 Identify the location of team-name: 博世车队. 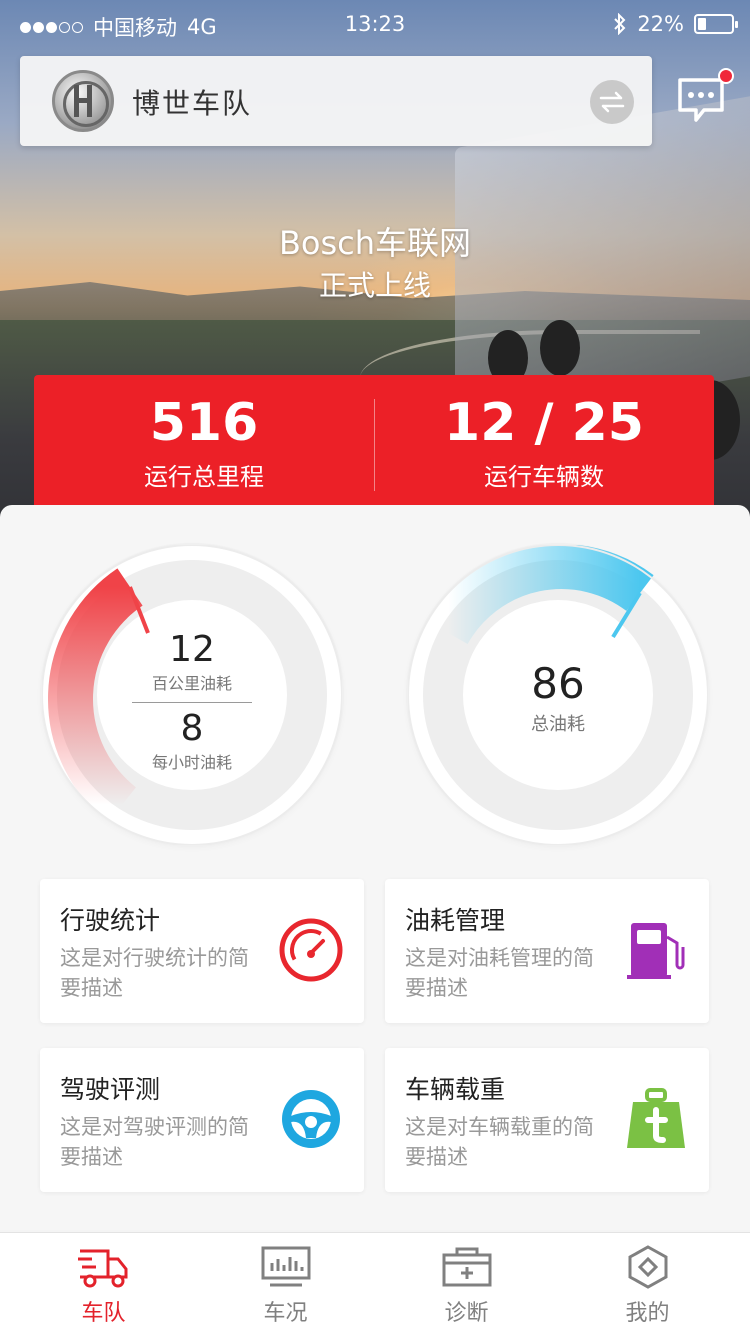
(192, 103).